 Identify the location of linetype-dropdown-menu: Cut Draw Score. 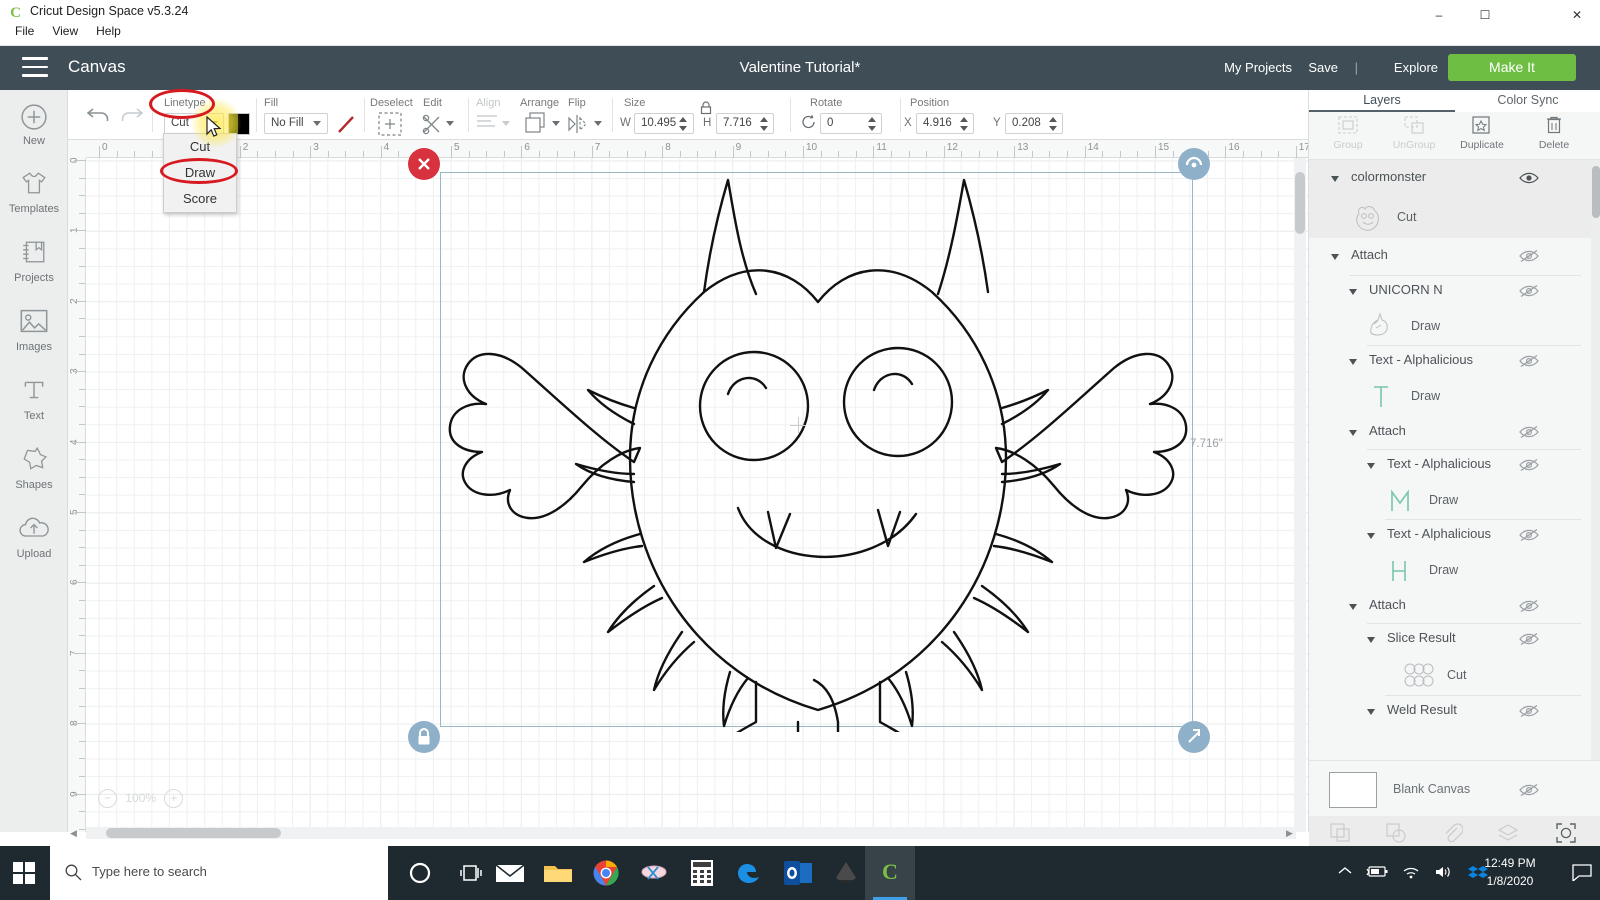
(200, 173).